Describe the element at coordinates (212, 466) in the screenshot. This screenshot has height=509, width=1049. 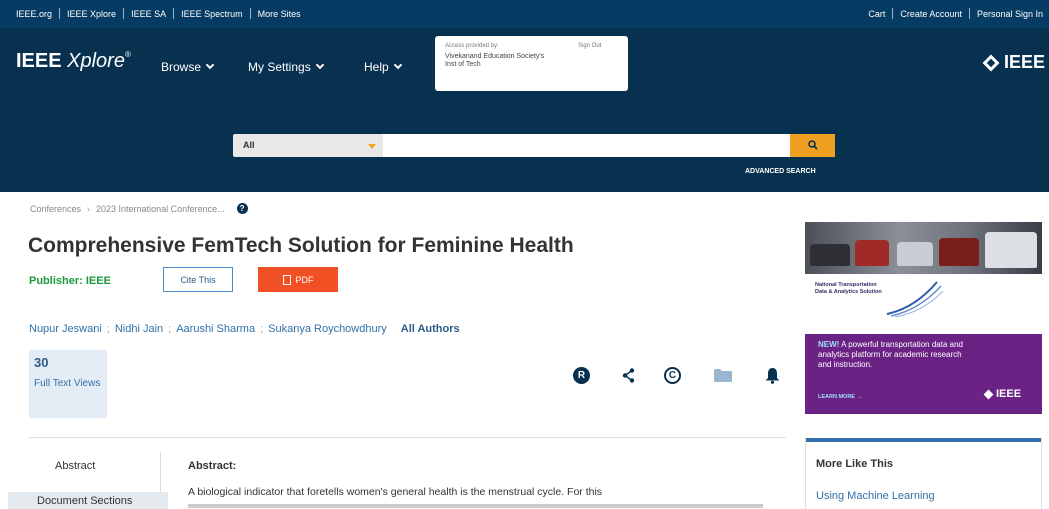
I see `abstract-heading: Abstract:` at that location.